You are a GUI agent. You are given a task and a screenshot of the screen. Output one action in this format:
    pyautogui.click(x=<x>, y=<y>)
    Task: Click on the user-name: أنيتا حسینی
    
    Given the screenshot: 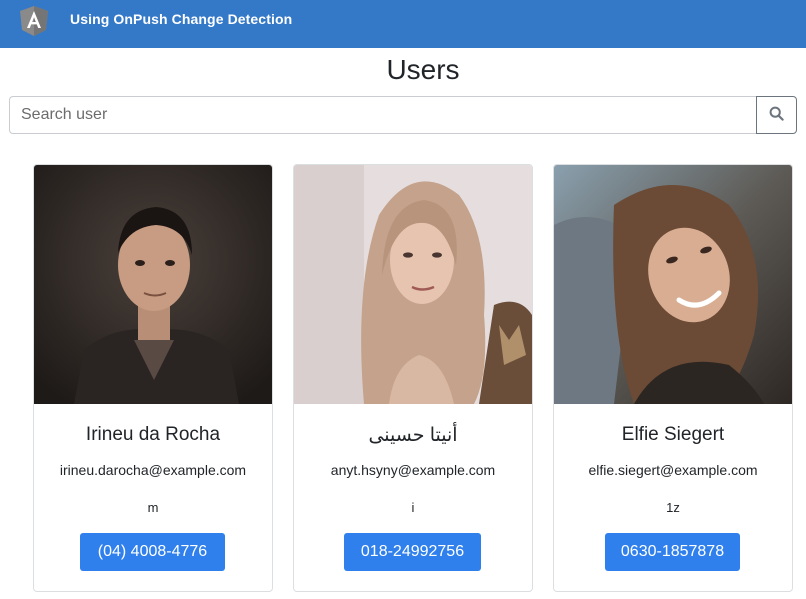 What is the action you would take?
    pyautogui.click(x=413, y=435)
    